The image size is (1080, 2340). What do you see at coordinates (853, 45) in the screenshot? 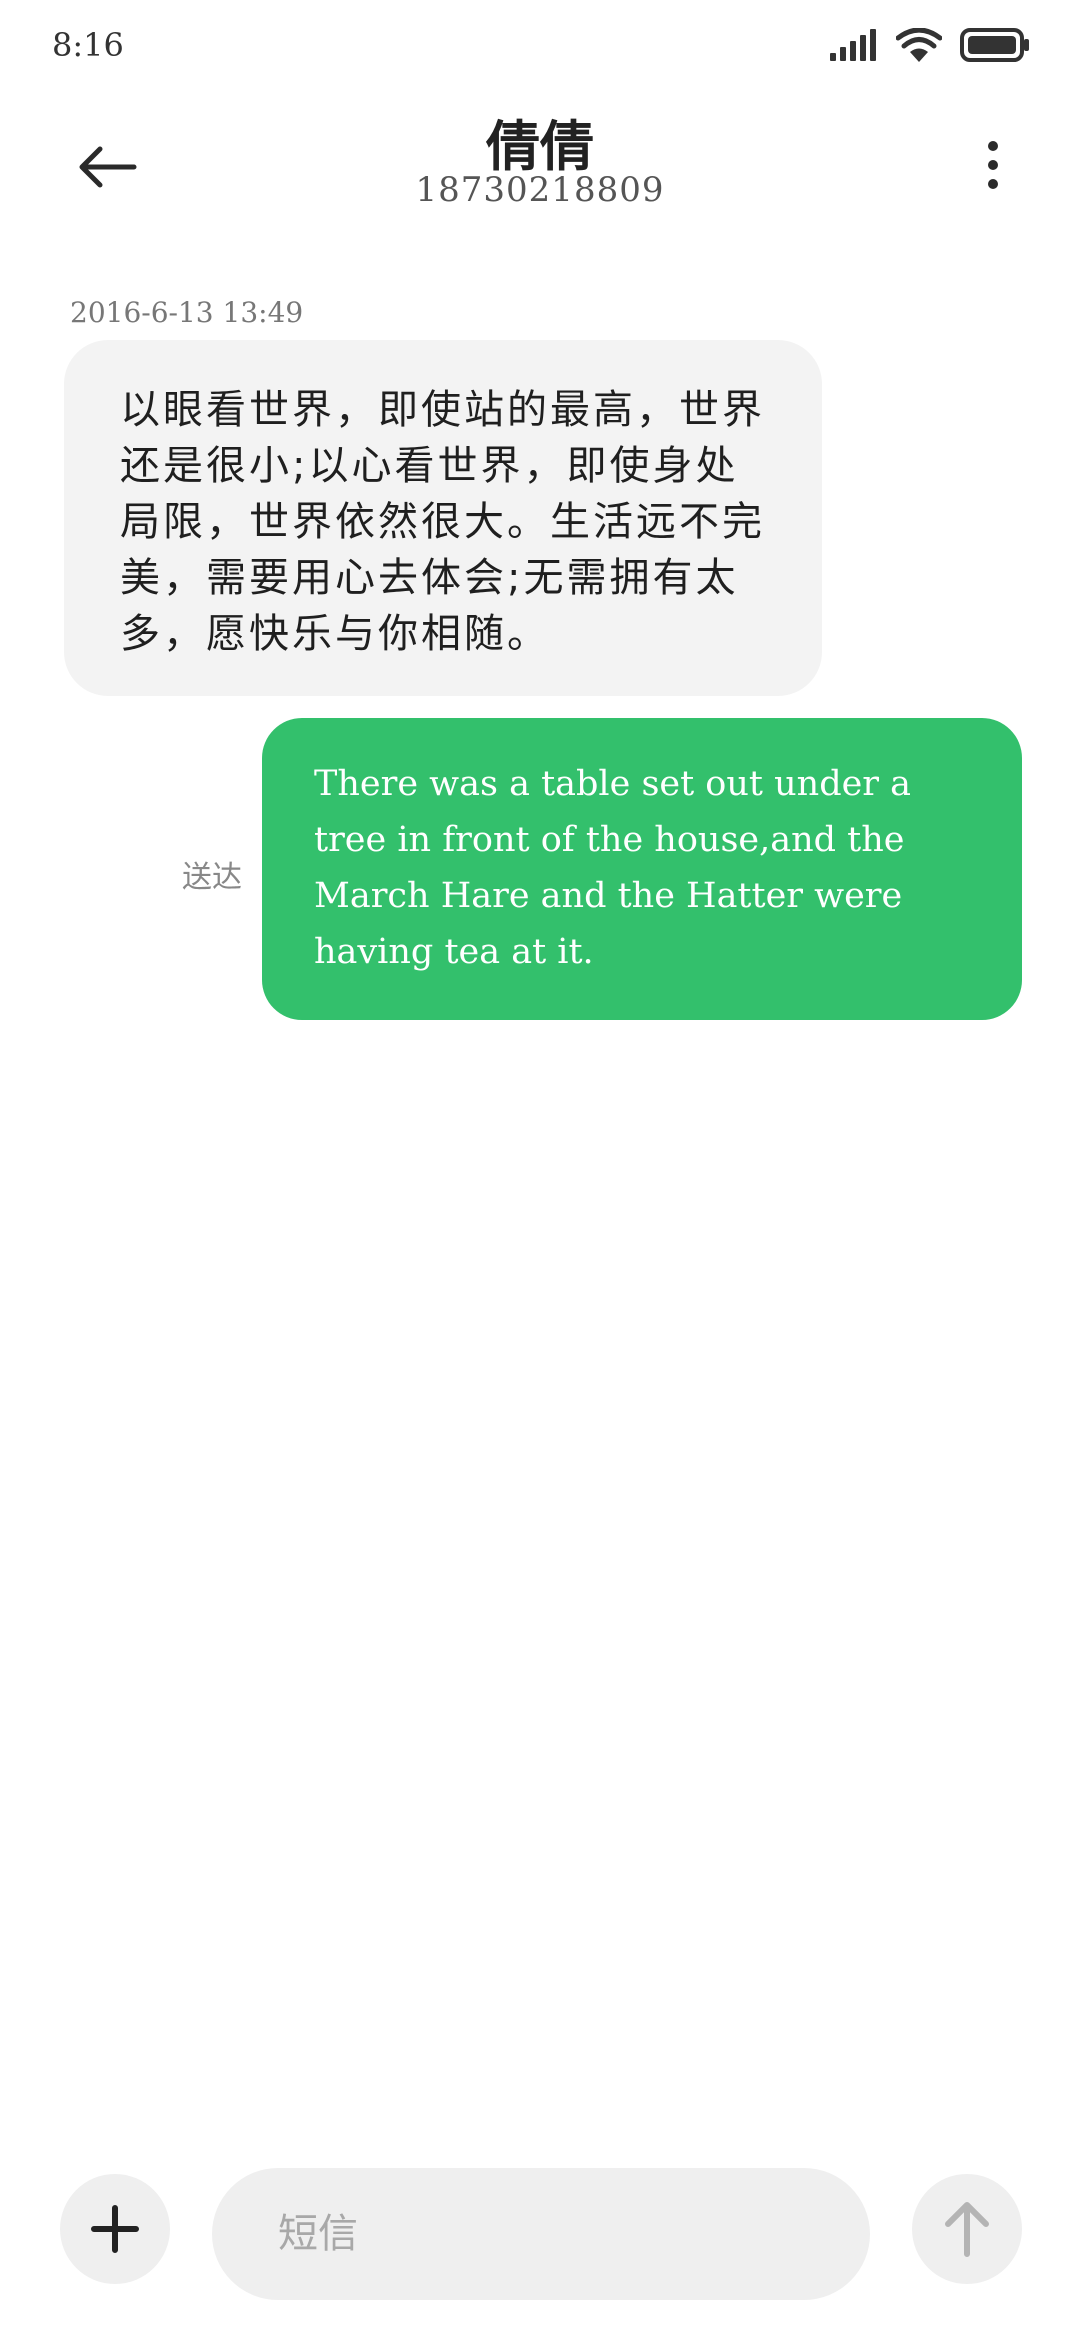
I see `signal-icon` at bounding box center [853, 45].